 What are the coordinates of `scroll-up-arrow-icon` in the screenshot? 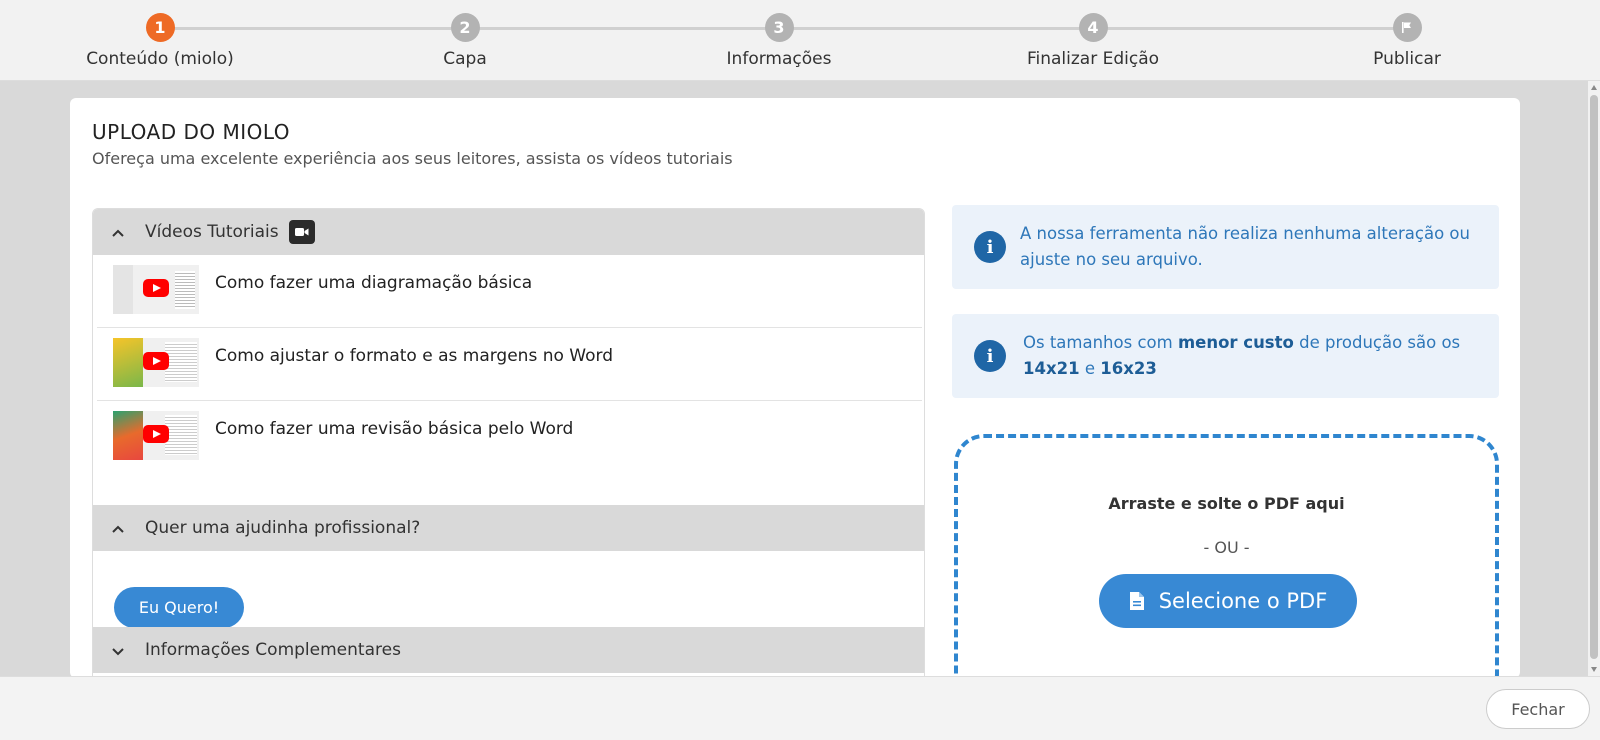 It's located at (1594, 87).